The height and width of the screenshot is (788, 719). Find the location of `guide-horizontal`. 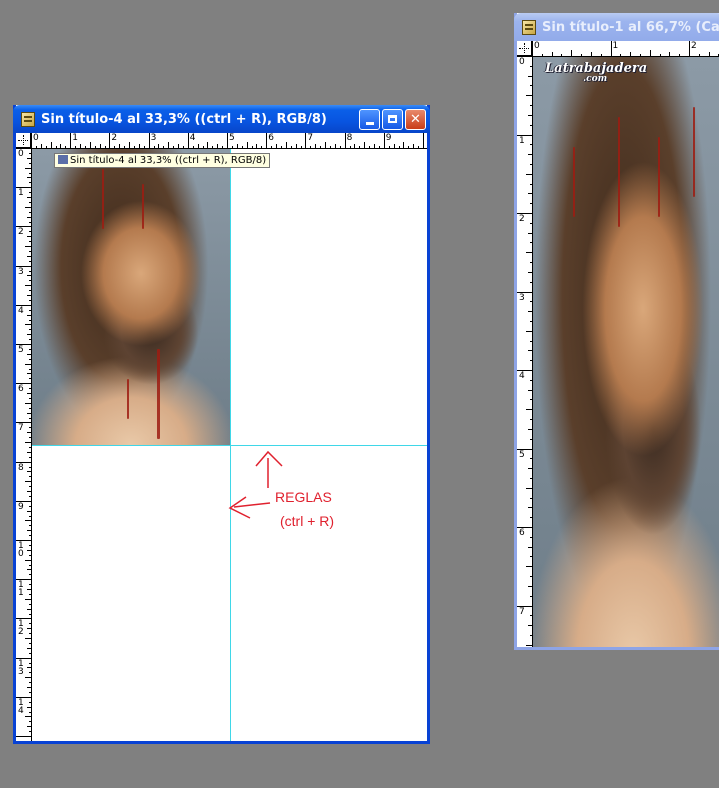

guide-horizontal is located at coordinates (229, 445).